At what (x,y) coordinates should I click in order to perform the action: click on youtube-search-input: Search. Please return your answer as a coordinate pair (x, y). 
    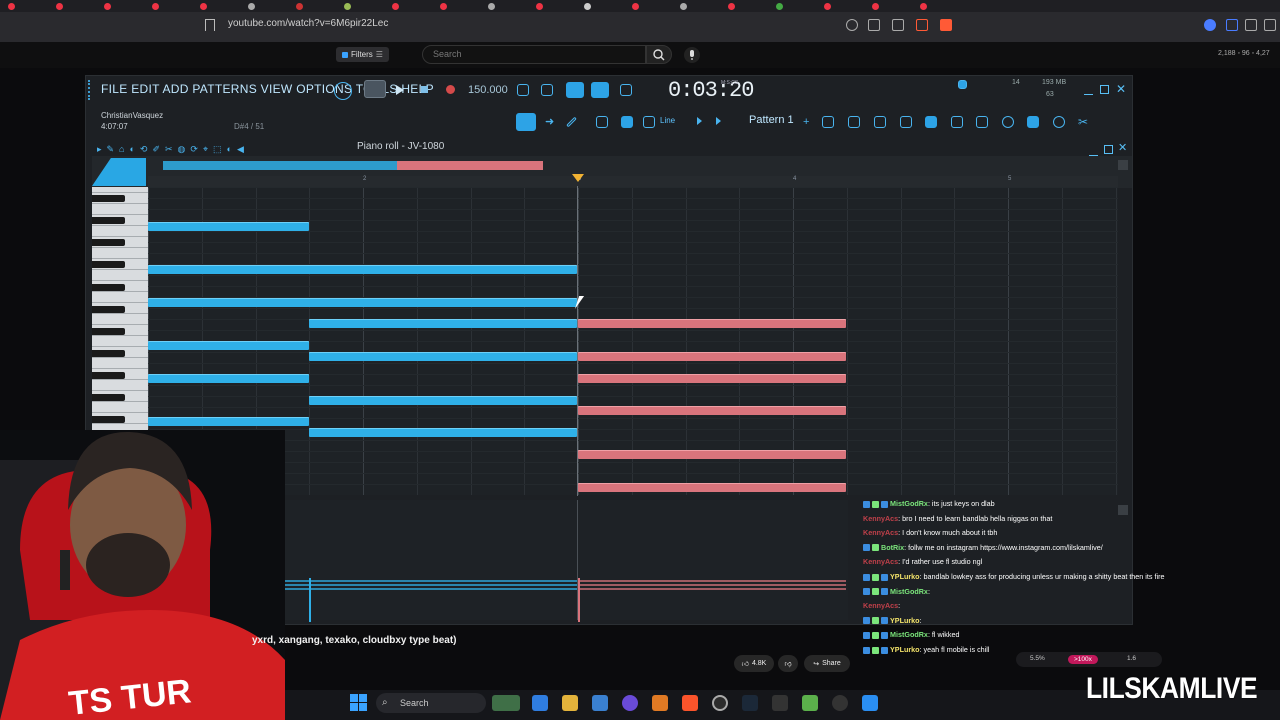
    Looking at the image, I should click on (534, 54).